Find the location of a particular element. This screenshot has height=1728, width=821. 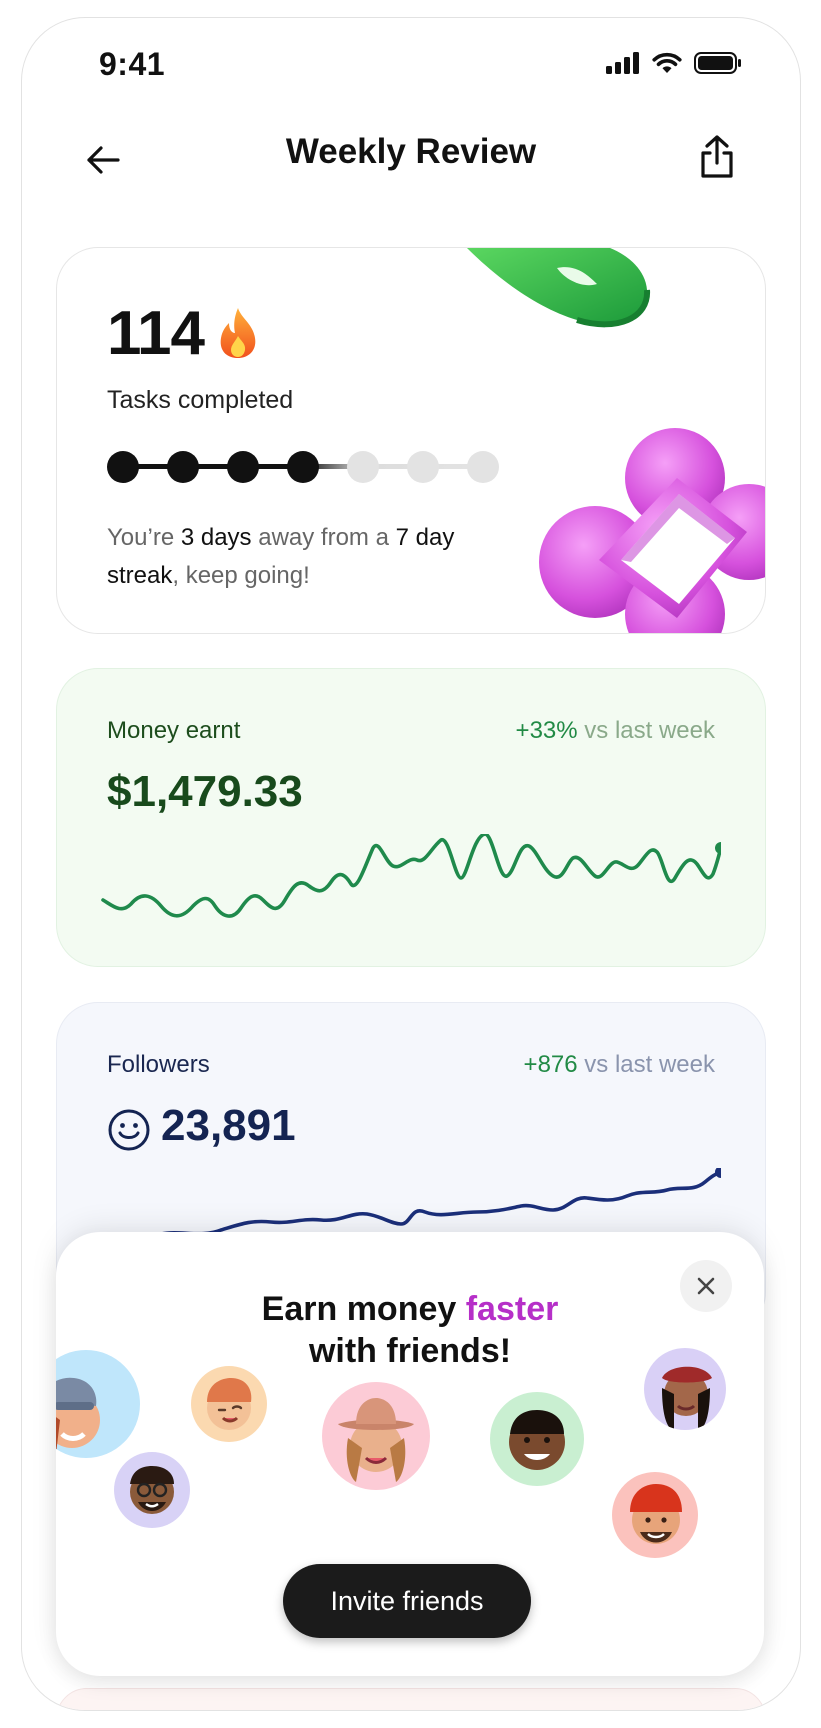

money-amount: $1,479.33 is located at coordinates (205, 791).